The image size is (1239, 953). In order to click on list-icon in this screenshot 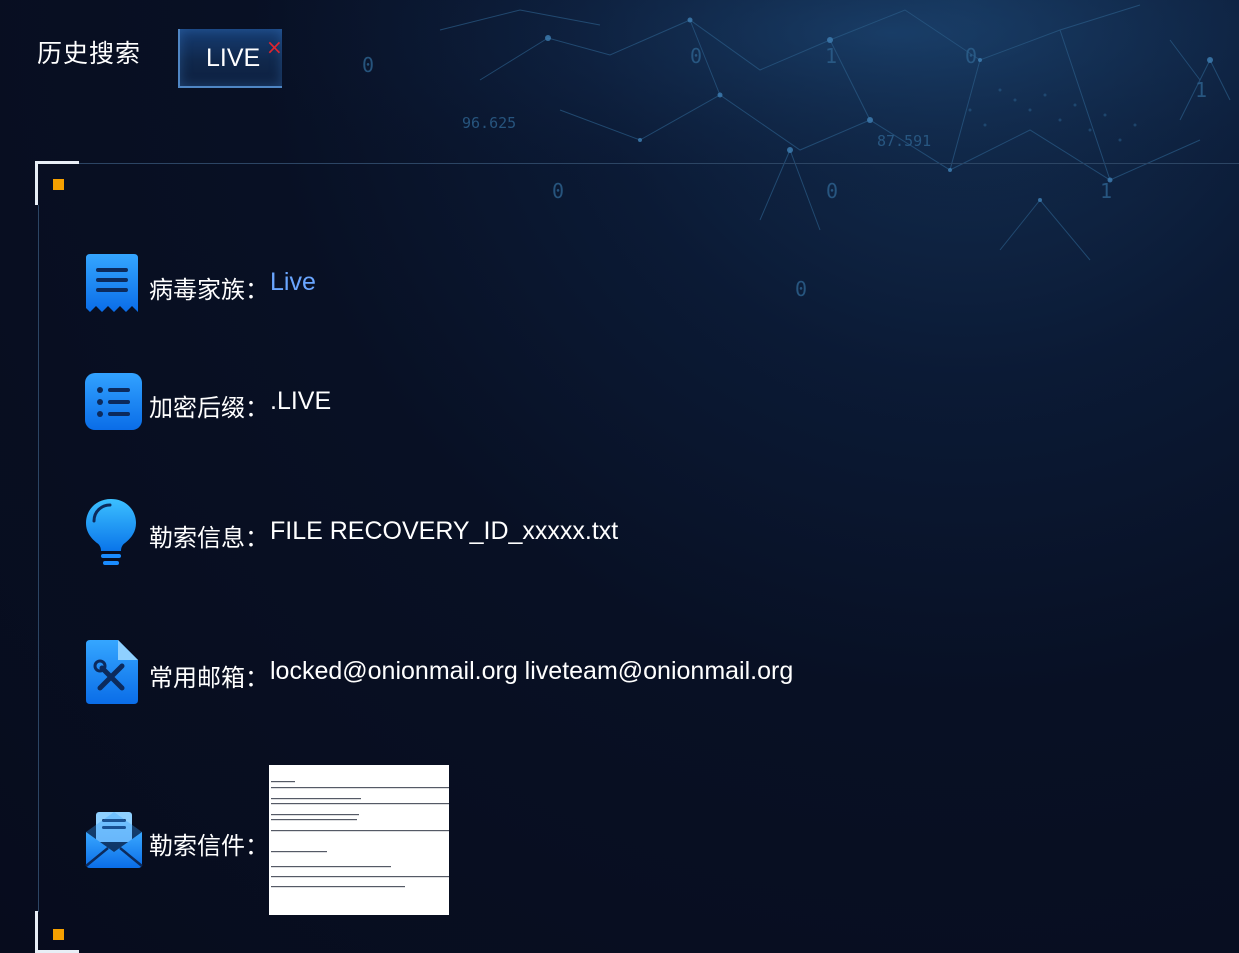, I will do `click(113, 401)`.